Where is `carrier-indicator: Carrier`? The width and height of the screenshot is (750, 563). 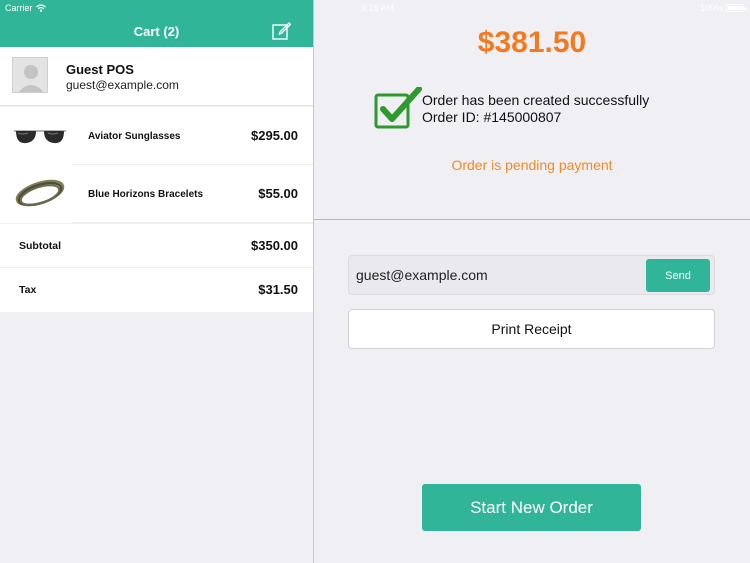 carrier-indicator: Carrier is located at coordinates (25, 8).